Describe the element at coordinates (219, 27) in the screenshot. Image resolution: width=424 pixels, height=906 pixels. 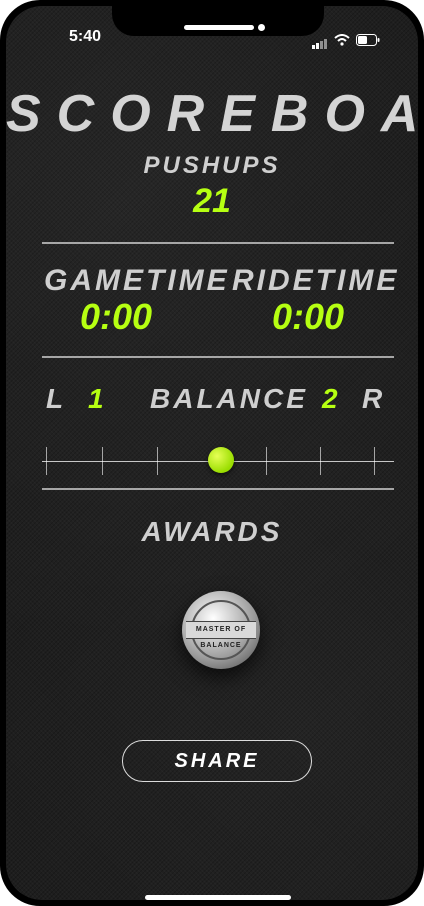
I see `speaker` at that location.